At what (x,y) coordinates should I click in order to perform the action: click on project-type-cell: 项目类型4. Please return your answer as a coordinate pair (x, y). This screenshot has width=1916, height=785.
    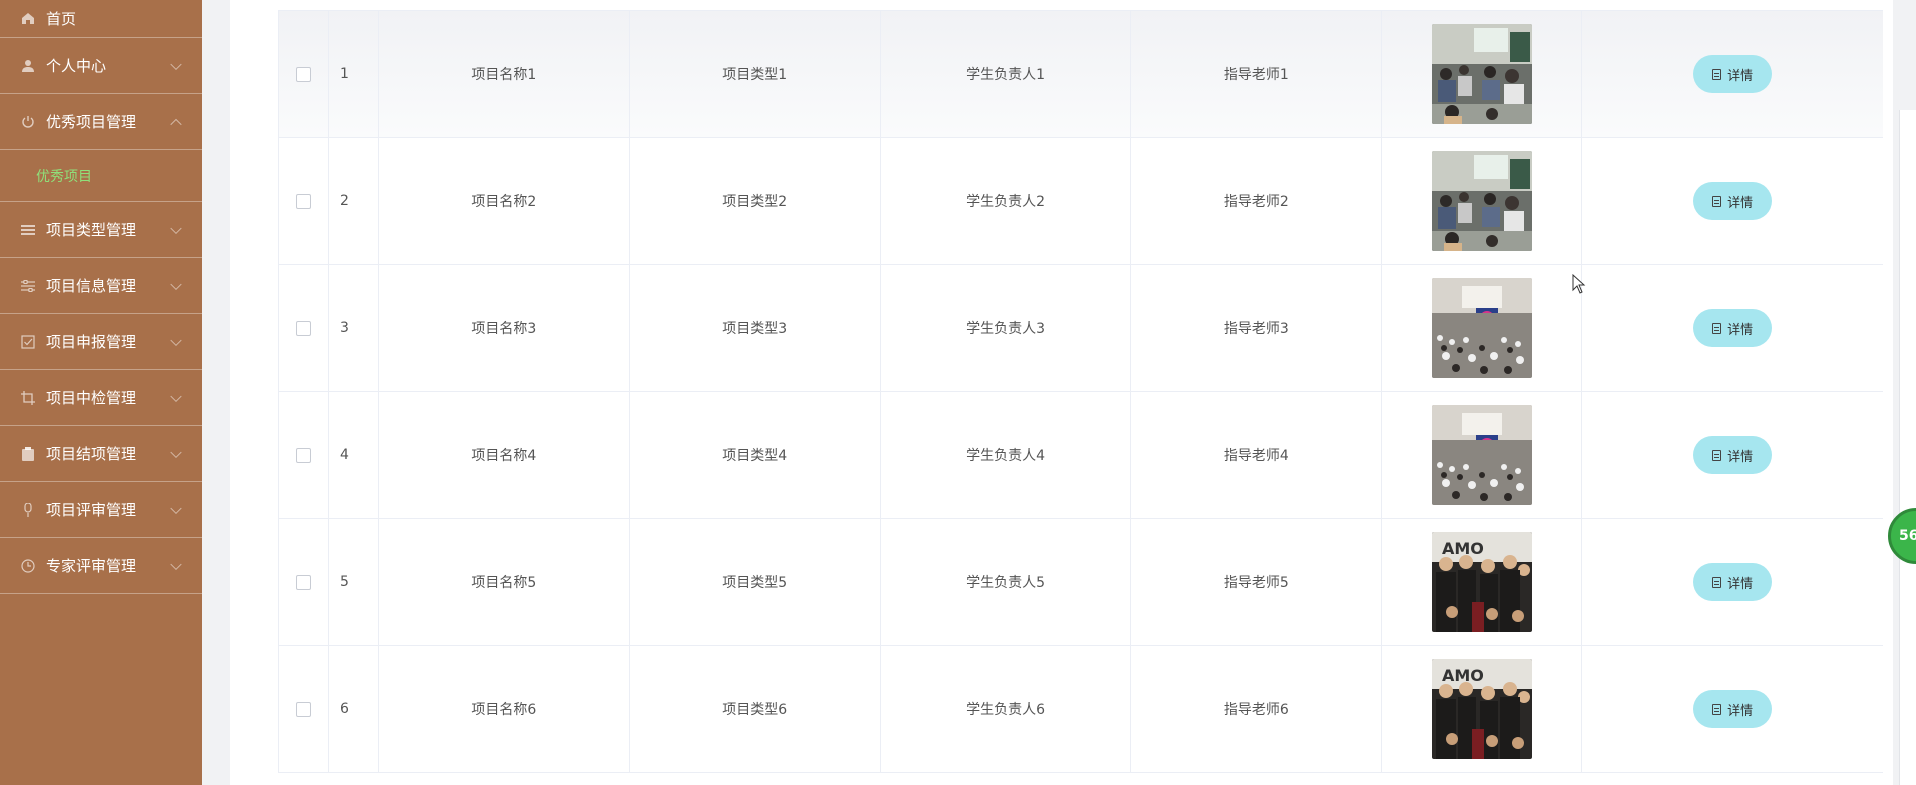
    Looking at the image, I should click on (755, 455).